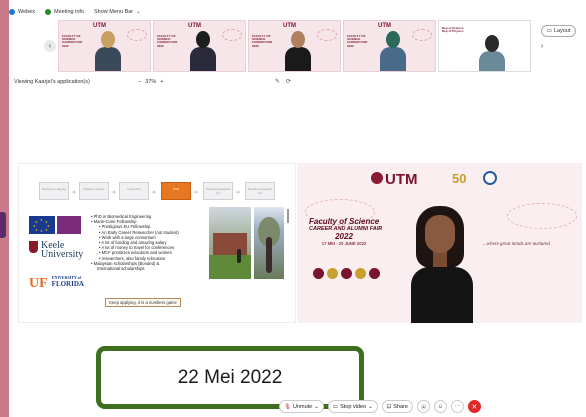 This screenshot has height=417, width=586. I want to click on more-icon: ⋯, so click(457, 406).